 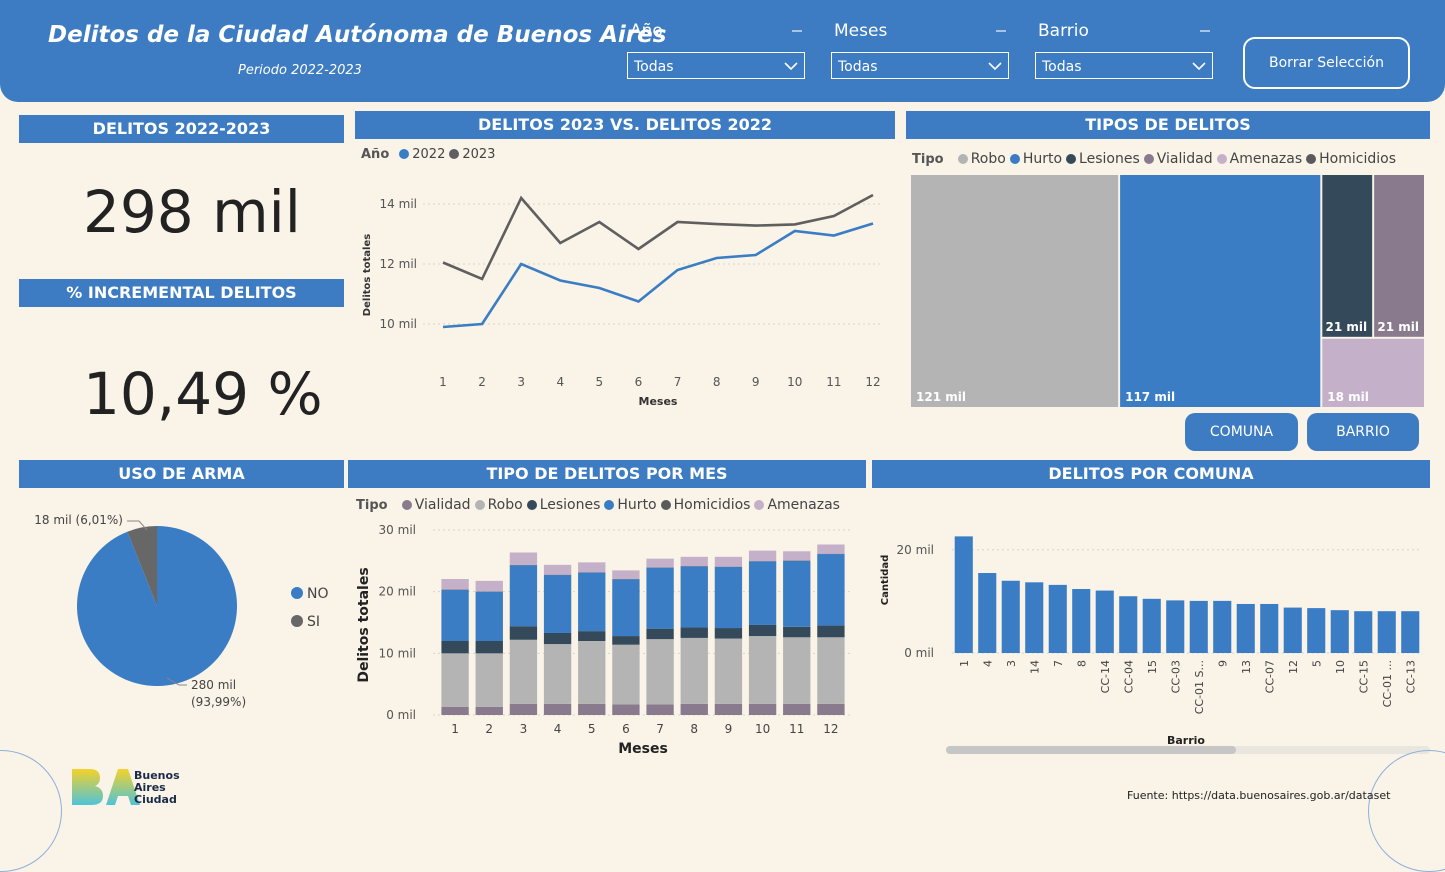 What do you see at coordinates (1124, 65) in the screenshot?
I see `filter-barrio-select: Todas` at bounding box center [1124, 65].